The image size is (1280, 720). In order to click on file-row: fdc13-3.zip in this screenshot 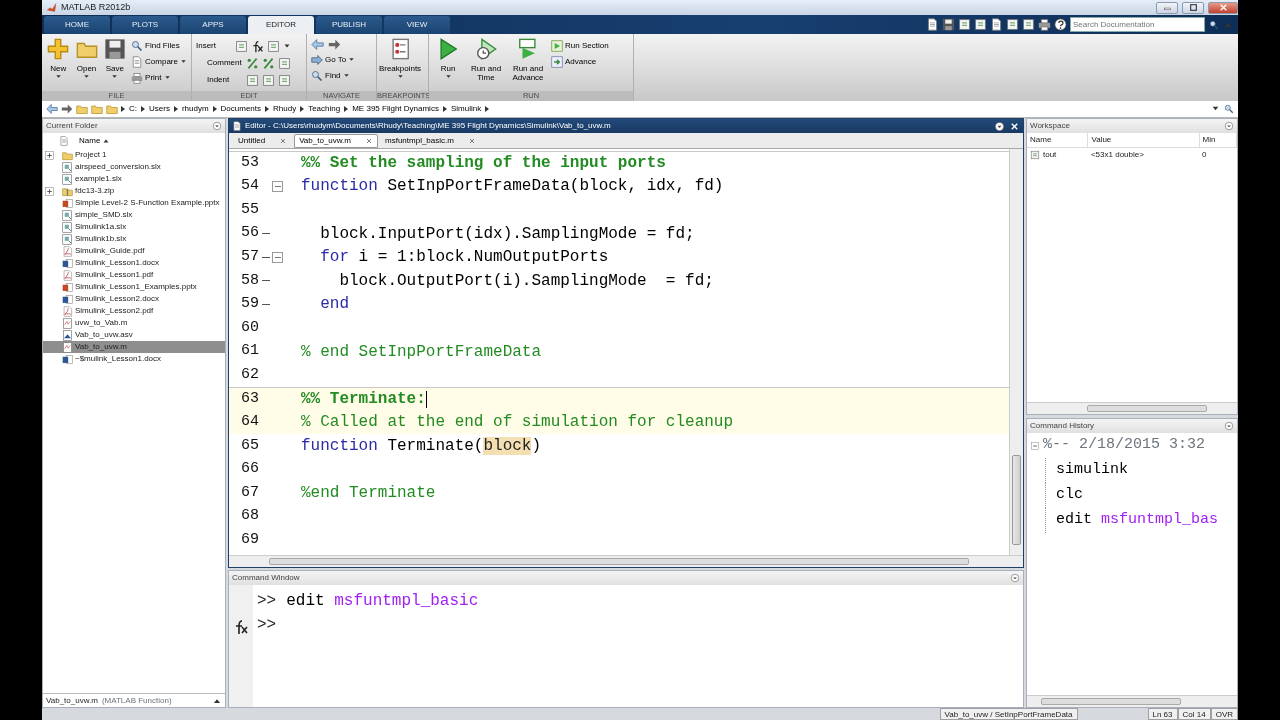, I will do `click(134, 191)`.